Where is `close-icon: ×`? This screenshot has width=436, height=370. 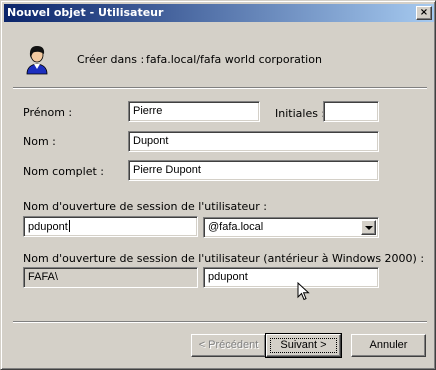 close-icon: × is located at coordinates (424, 12).